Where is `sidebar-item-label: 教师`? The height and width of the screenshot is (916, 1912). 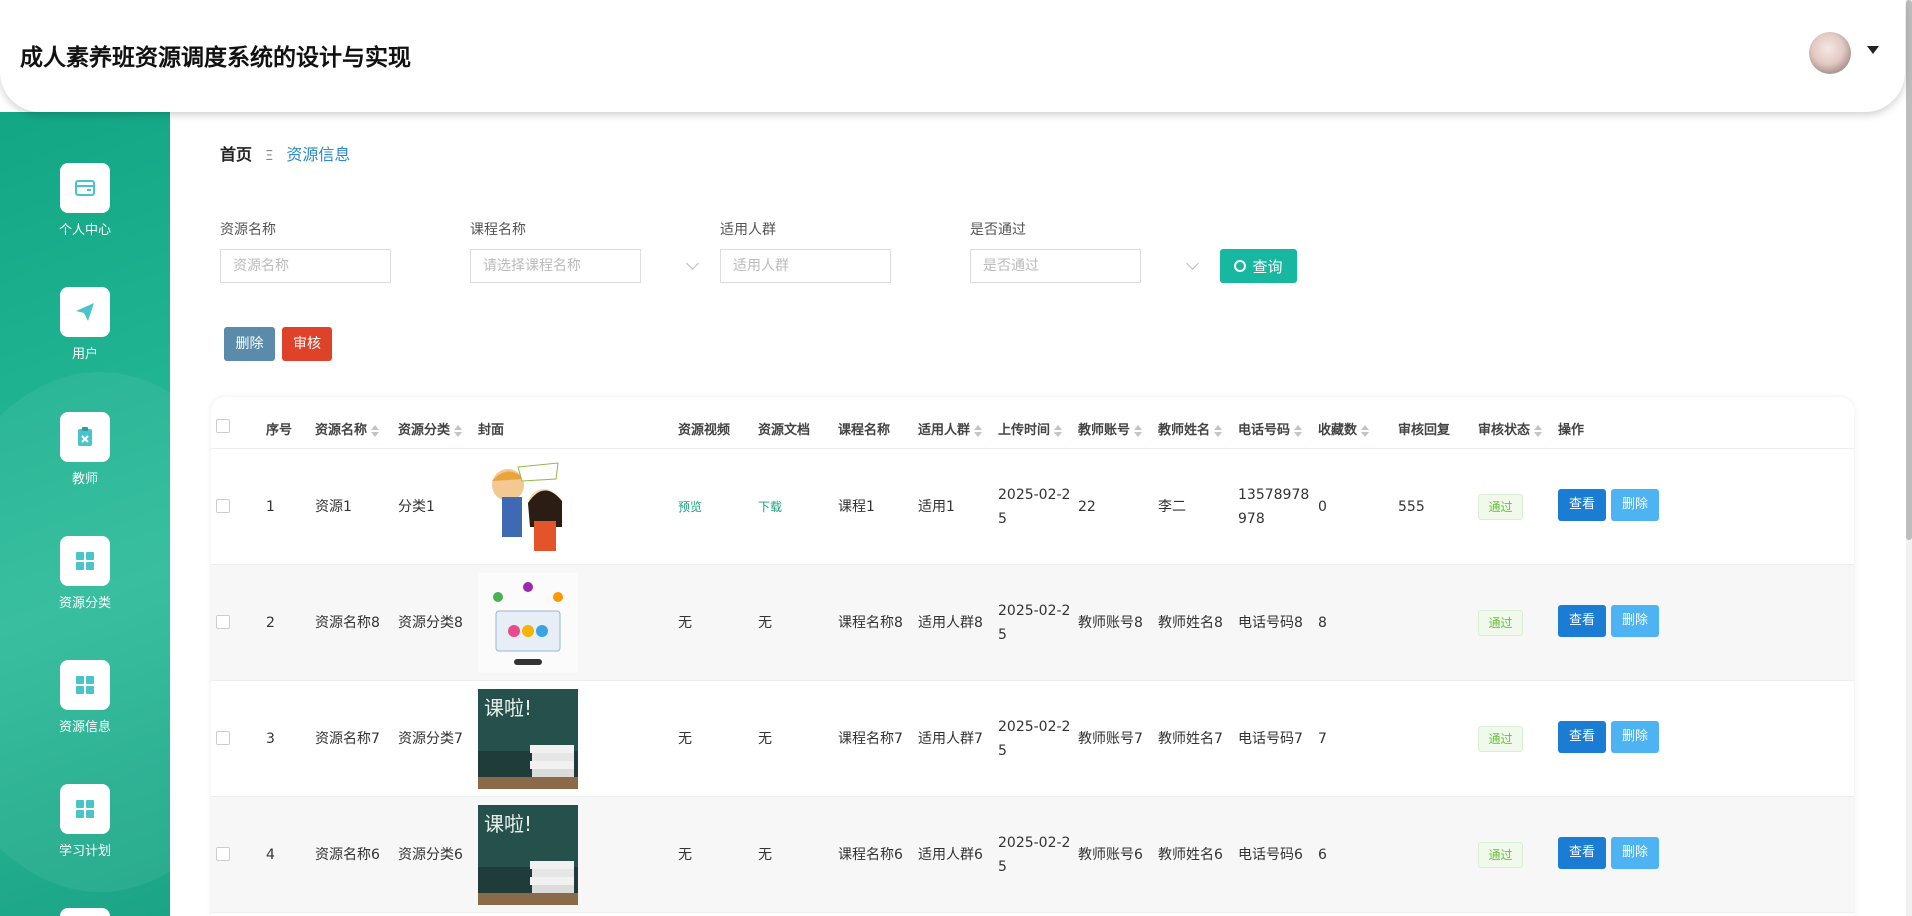
sidebar-item-label: 教师 is located at coordinates (84, 479).